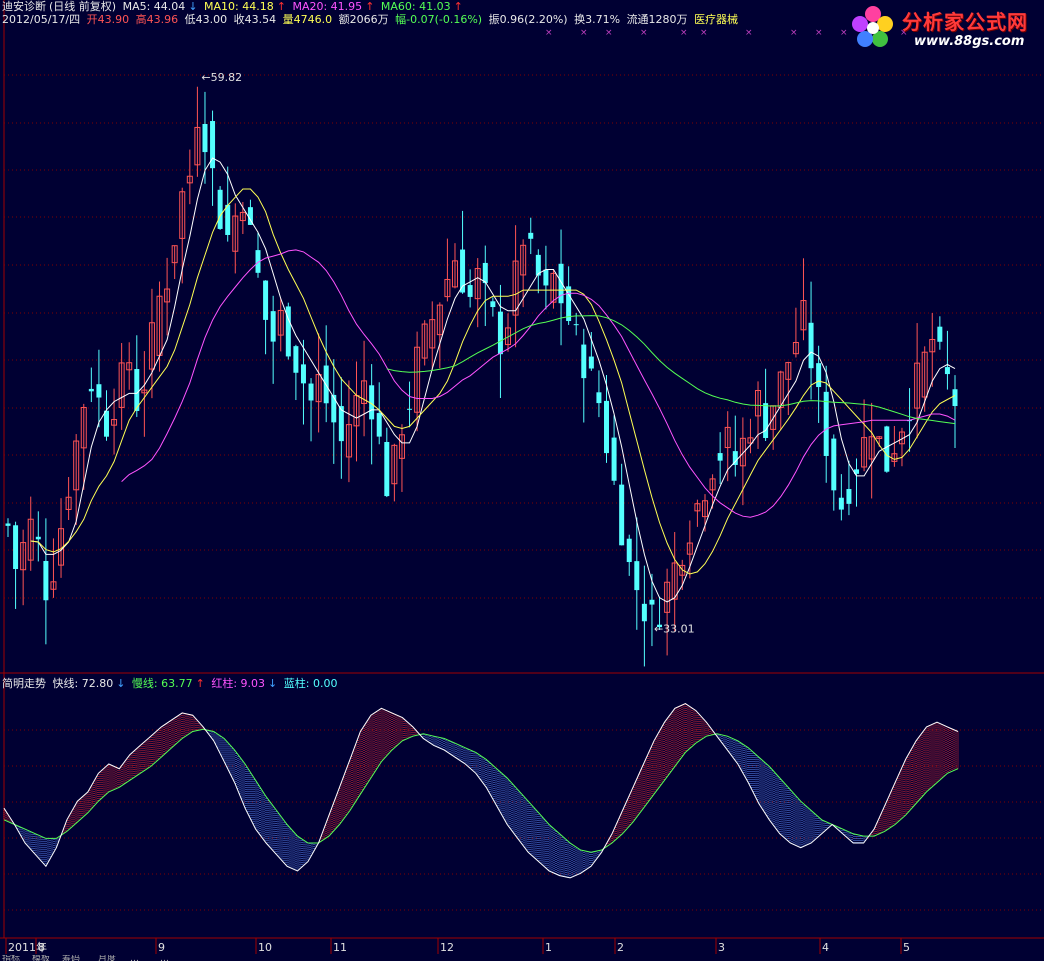  I want to click on float-label: 流通1280万, so click(657, 19).